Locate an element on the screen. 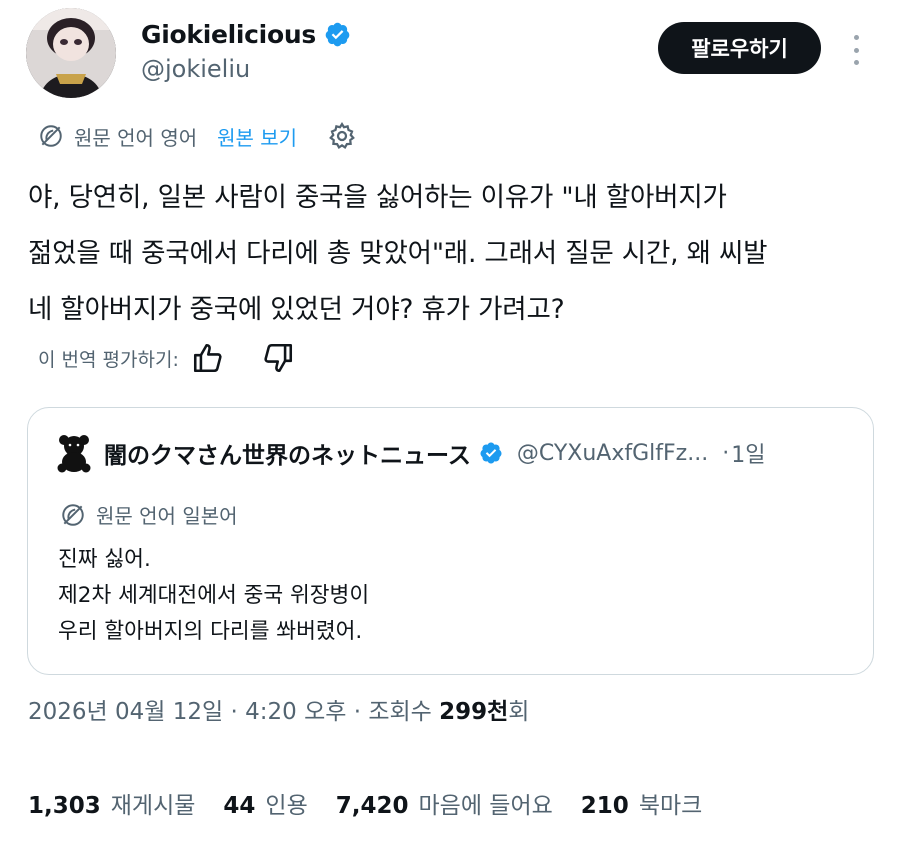 This screenshot has height=841, width=900. views-count: 299천 is located at coordinates (474, 712).